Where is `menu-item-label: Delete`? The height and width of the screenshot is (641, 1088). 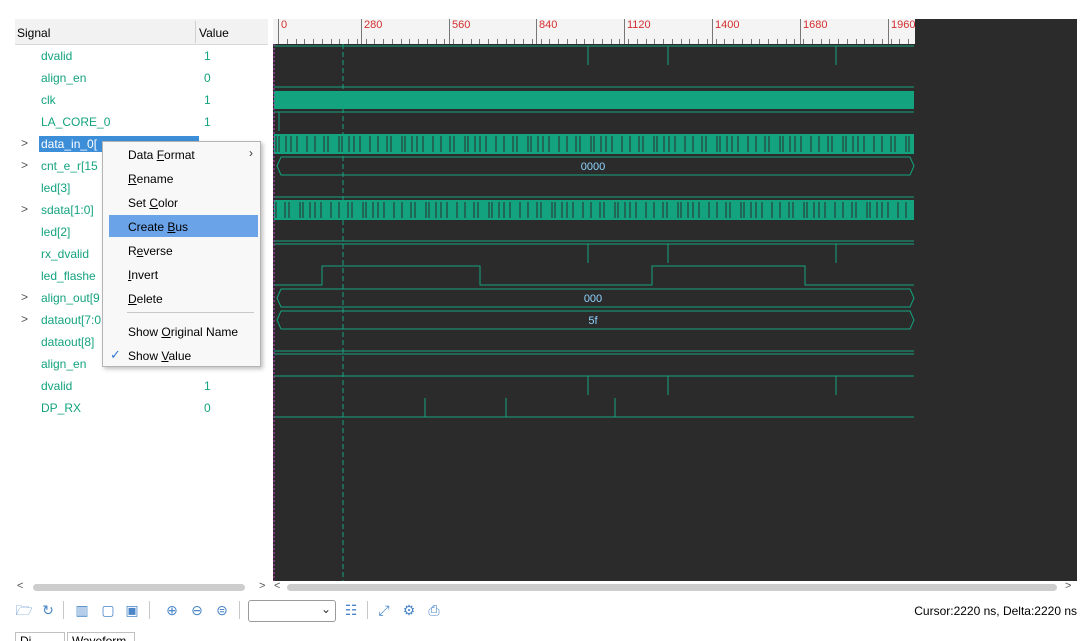 menu-item-label: Delete is located at coordinates (145, 299).